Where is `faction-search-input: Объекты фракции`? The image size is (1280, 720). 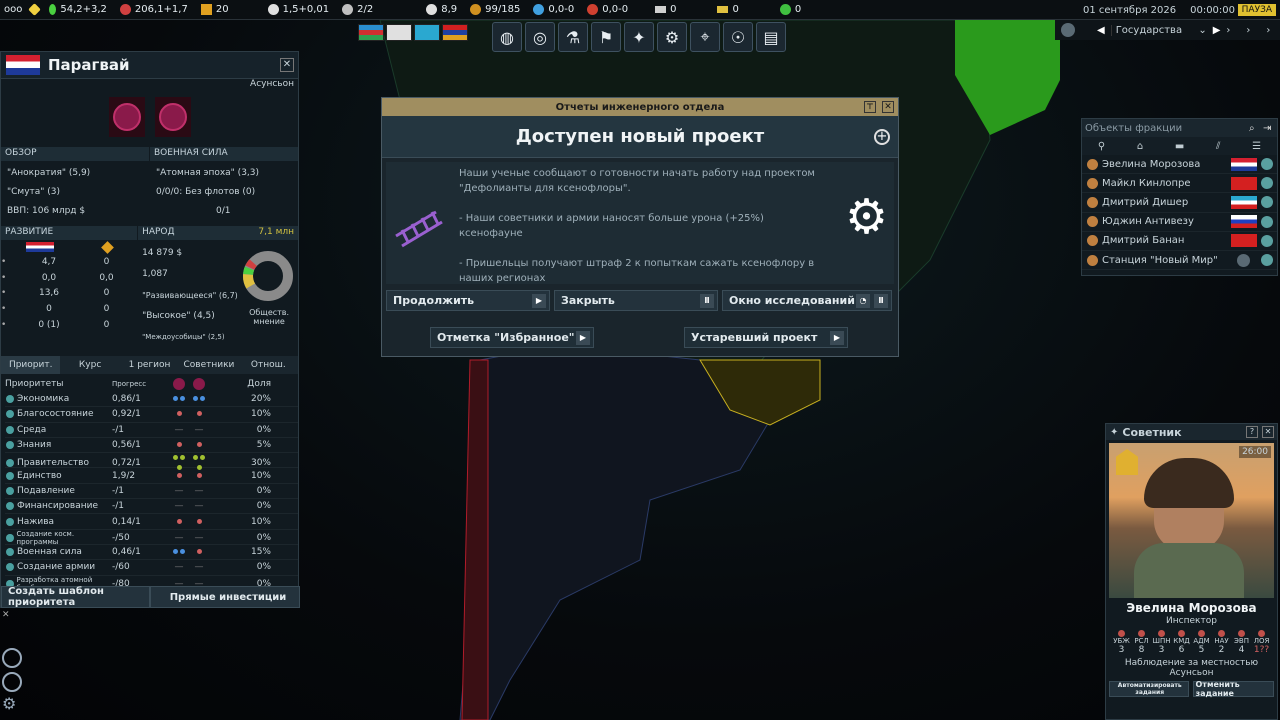
faction-search-input: Объекты фракции is located at coordinates (1165, 128).